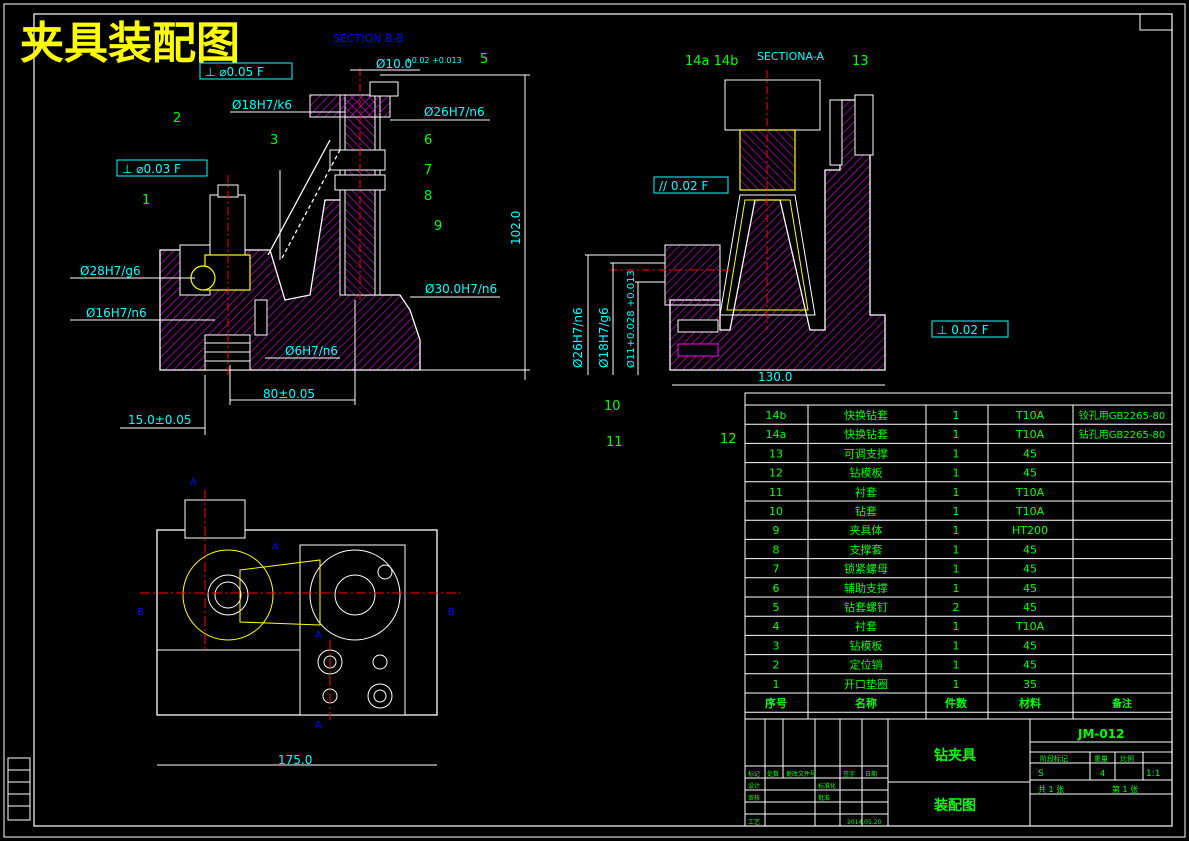 This screenshot has width=1189, height=841. What do you see at coordinates (318, 725) in the screenshot?
I see `label-a-4: A` at bounding box center [318, 725].